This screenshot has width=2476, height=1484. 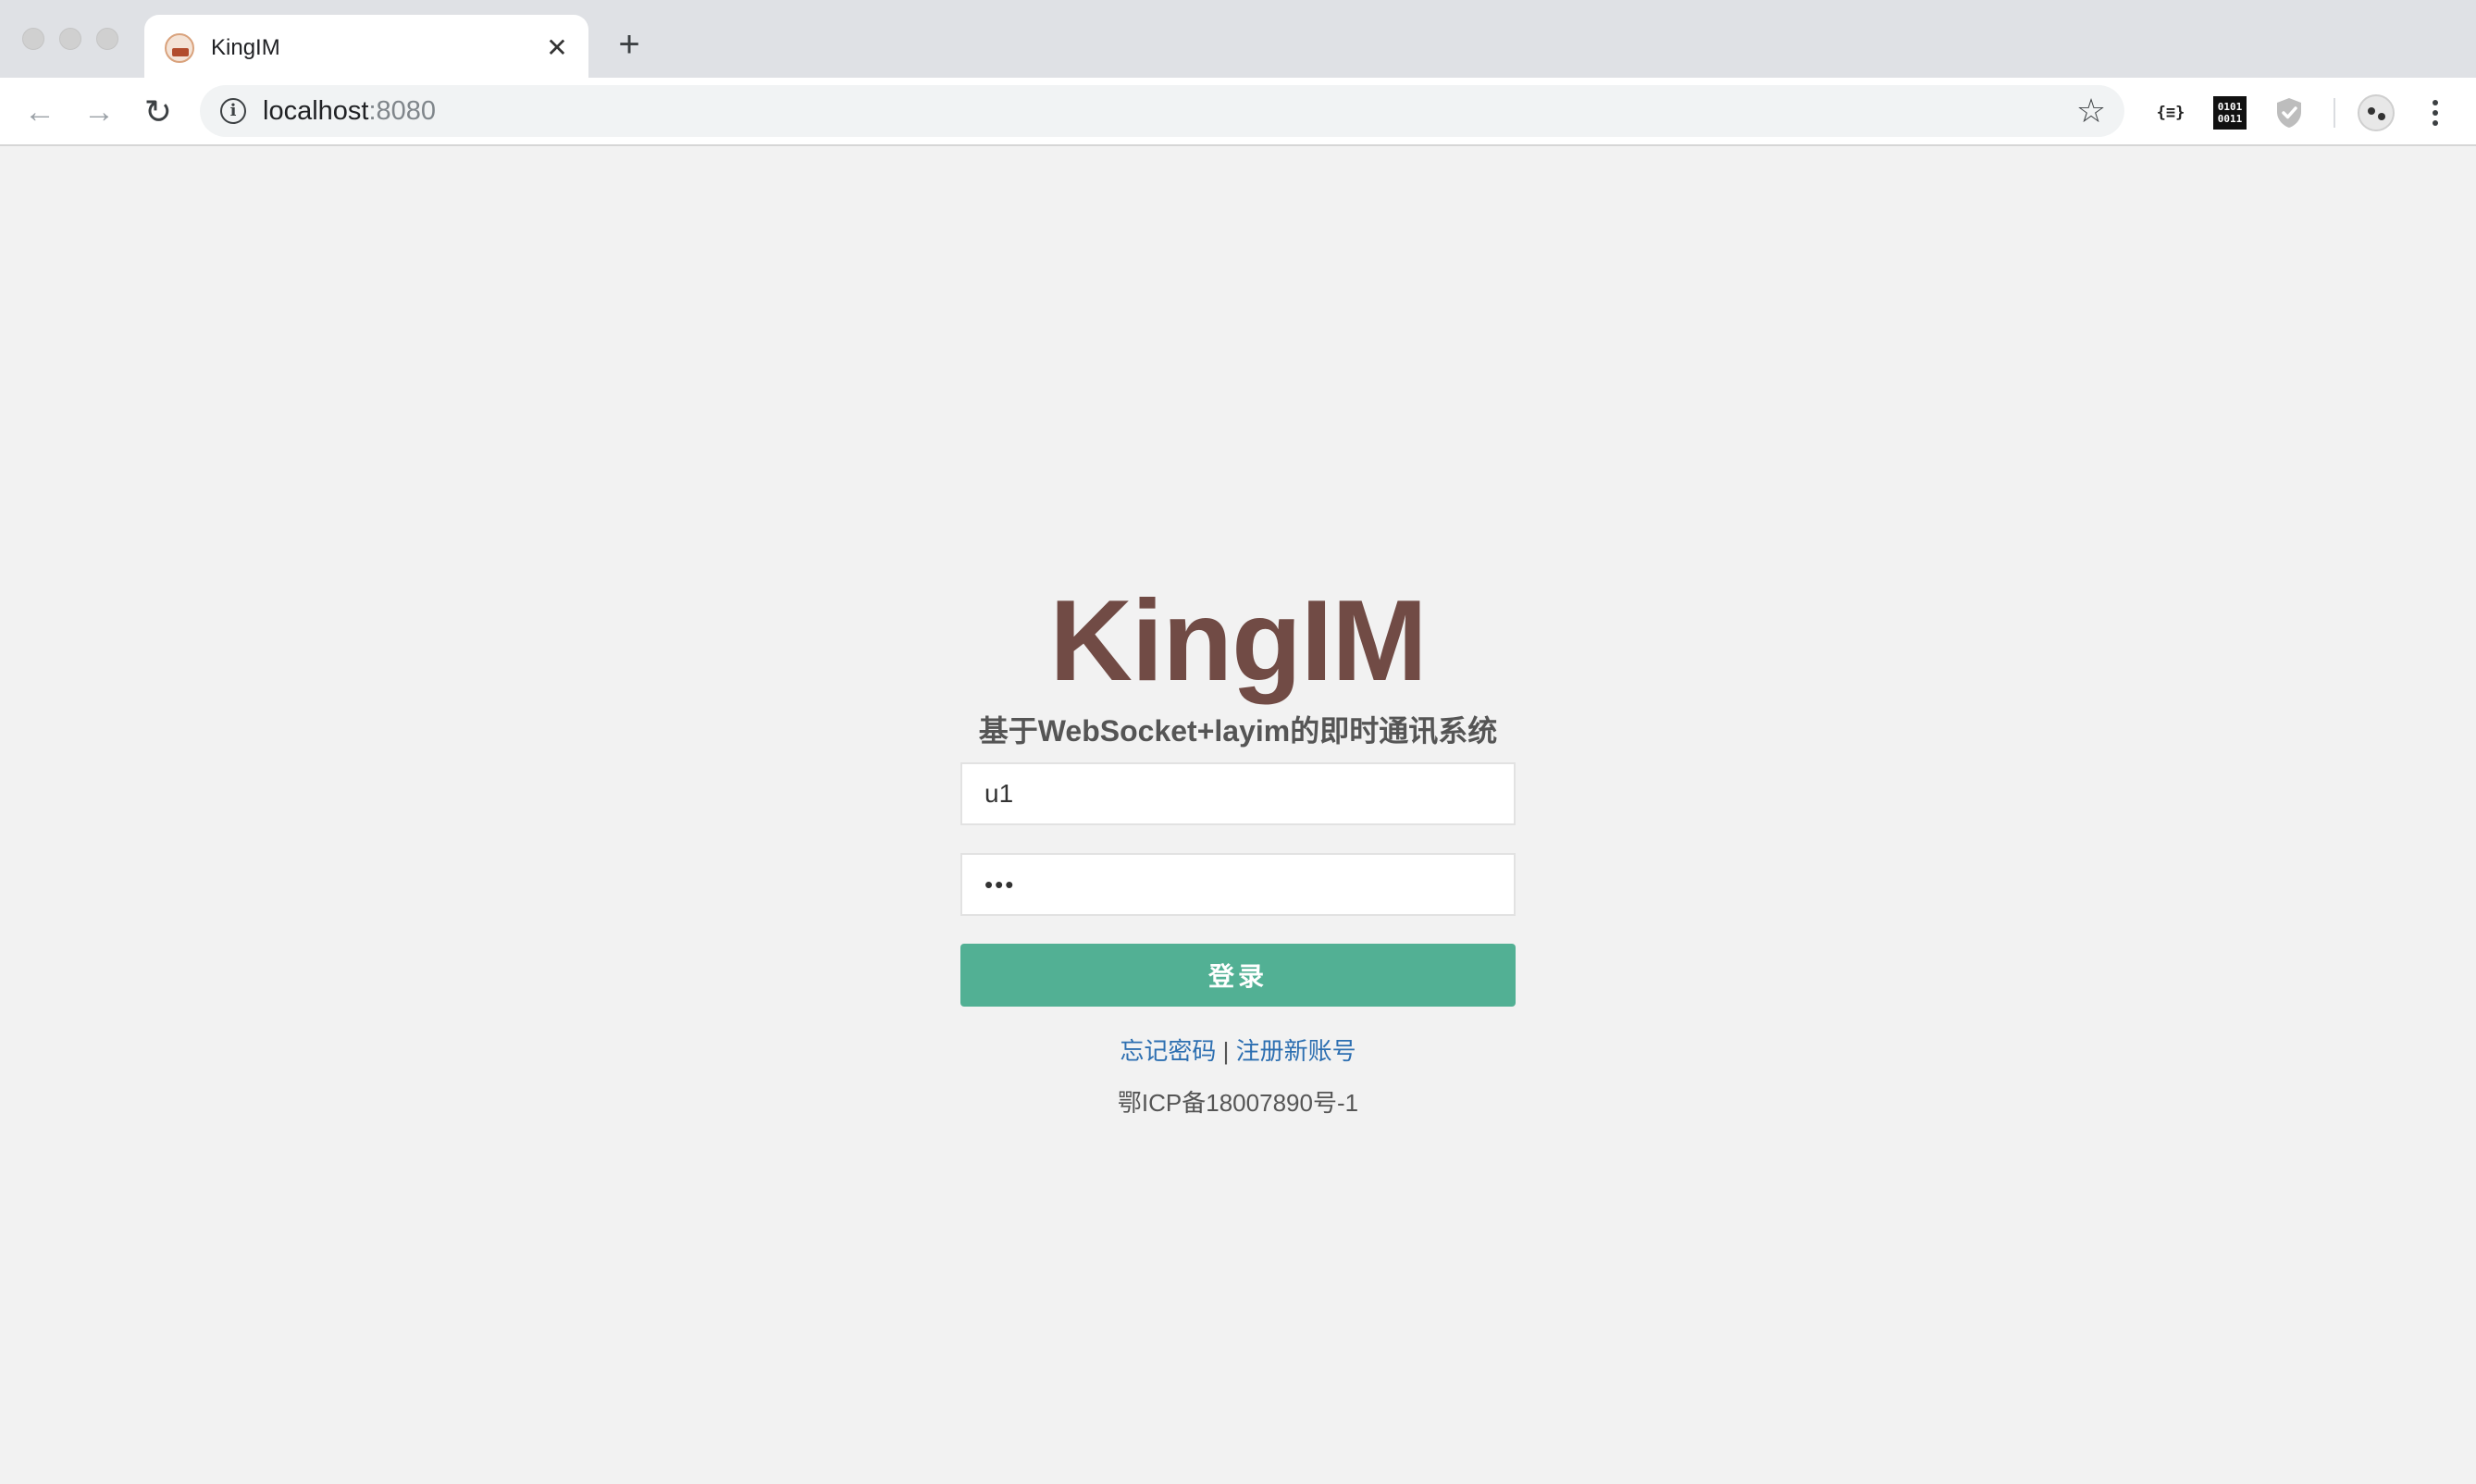 What do you see at coordinates (2376, 113) in the screenshot?
I see `profile-avatar-icon` at bounding box center [2376, 113].